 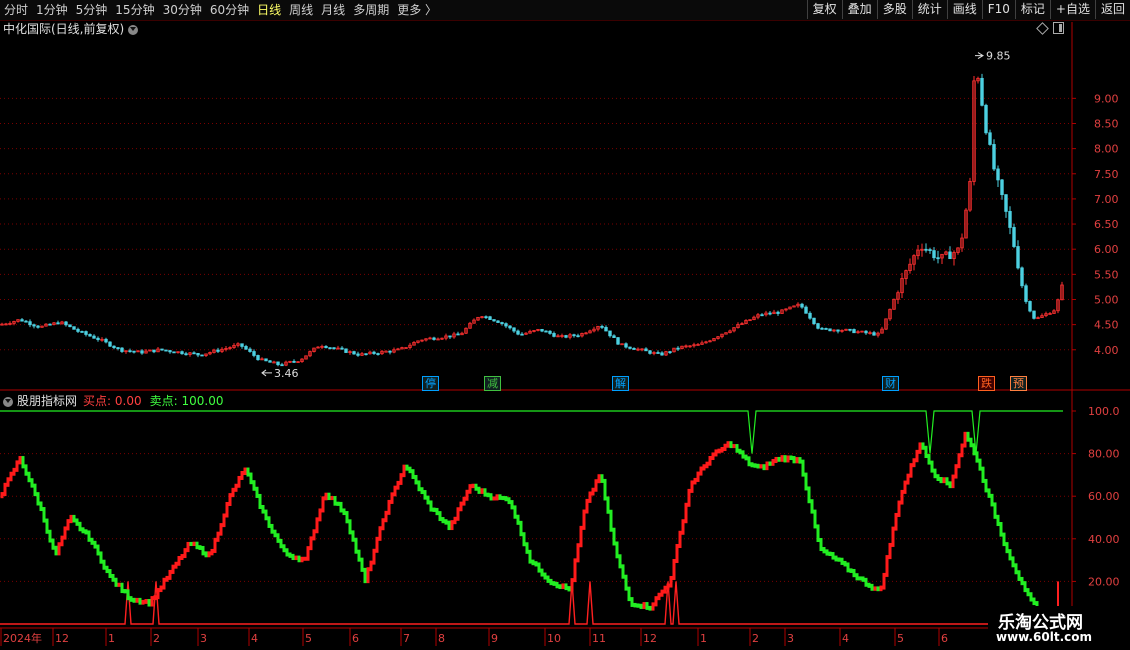 What do you see at coordinates (979, 56) in the screenshot?
I see `high-arrow` at bounding box center [979, 56].